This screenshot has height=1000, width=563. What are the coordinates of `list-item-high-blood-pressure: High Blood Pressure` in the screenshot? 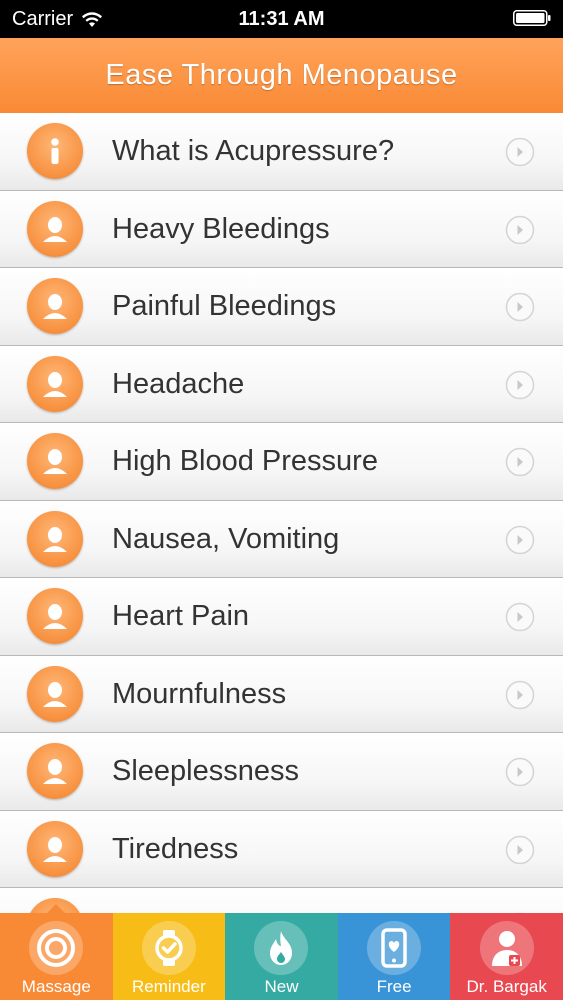 It's located at (281, 462).